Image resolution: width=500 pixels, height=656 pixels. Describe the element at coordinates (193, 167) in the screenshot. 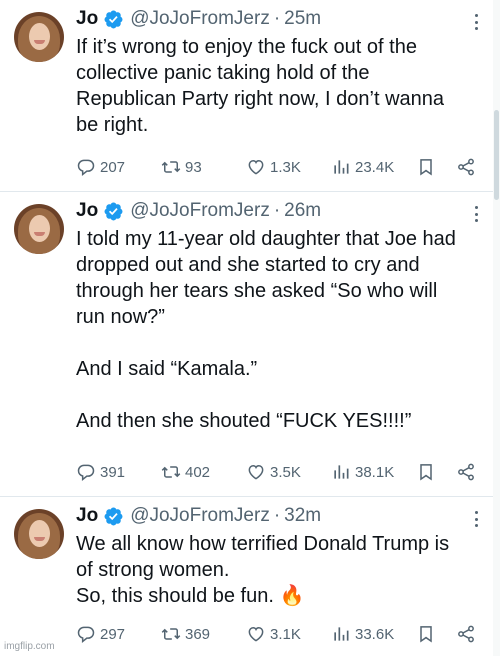

I see `retweet-count: 93` at that location.